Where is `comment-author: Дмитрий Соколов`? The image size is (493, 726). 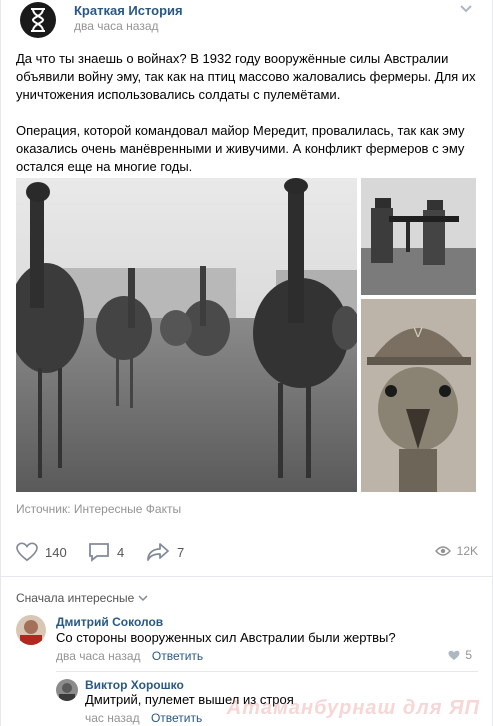
comment-author: Дмитрий Соколов is located at coordinates (109, 622).